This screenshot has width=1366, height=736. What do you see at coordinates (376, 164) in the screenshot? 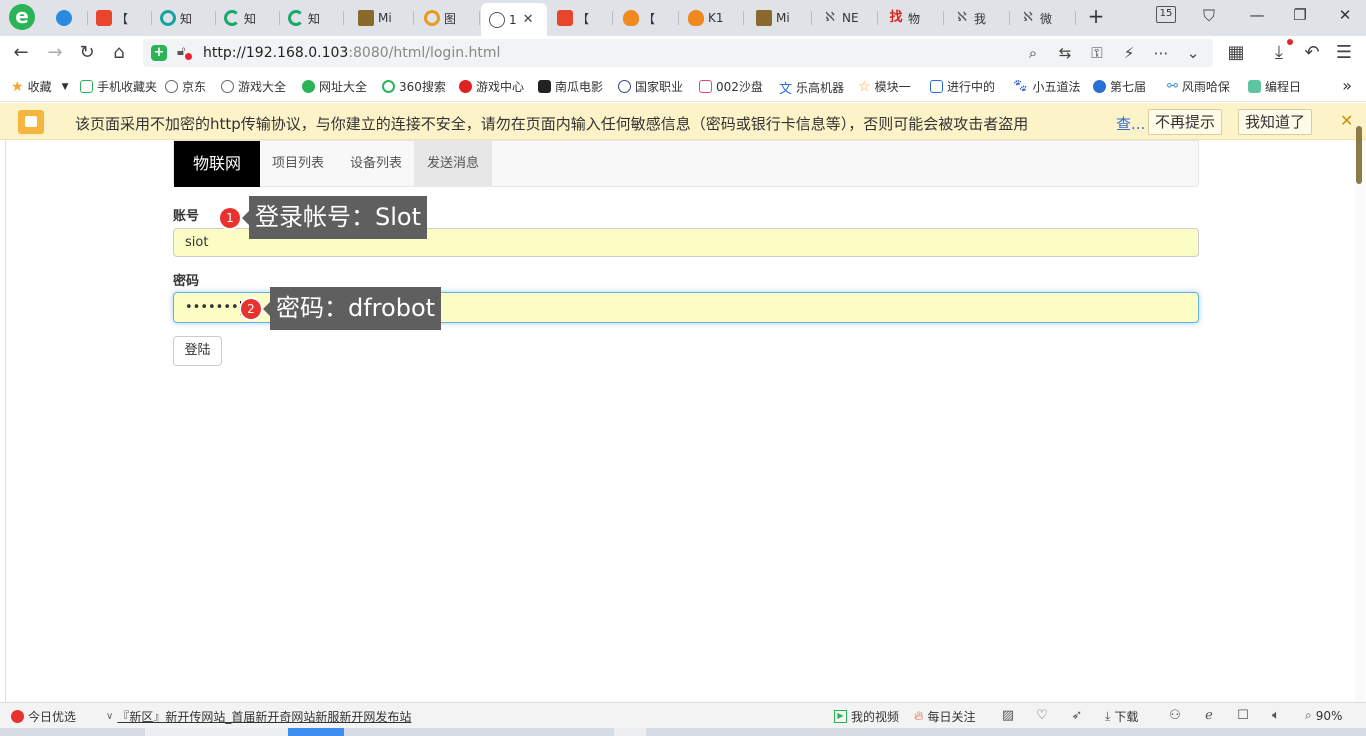
I see `nav-device-list: 设备列表` at bounding box center [376, 164].